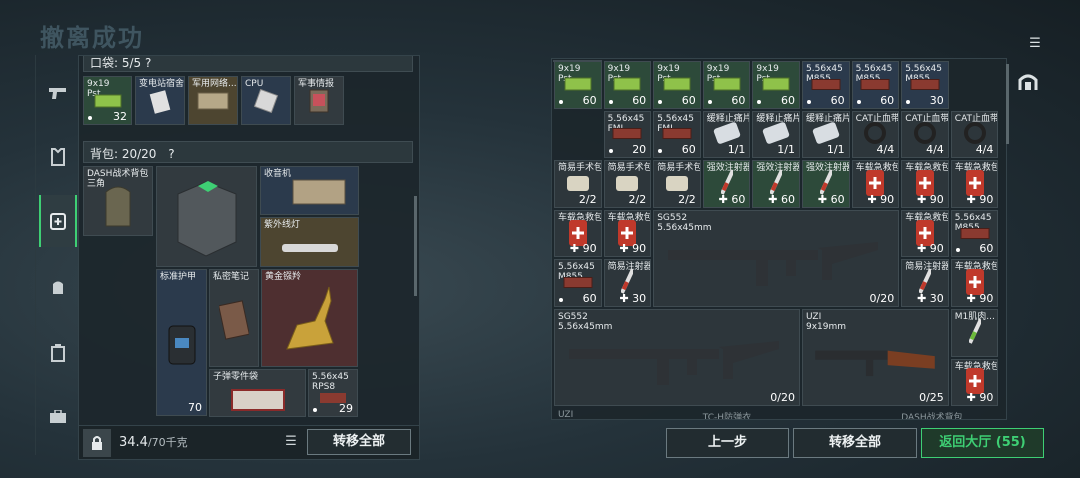 This screenshot has width=1080, height=478. What do you see at coordinates (633, 249) in the screenshot?
I see `item-count: ✚ 90` at bounding box center [633, 249].